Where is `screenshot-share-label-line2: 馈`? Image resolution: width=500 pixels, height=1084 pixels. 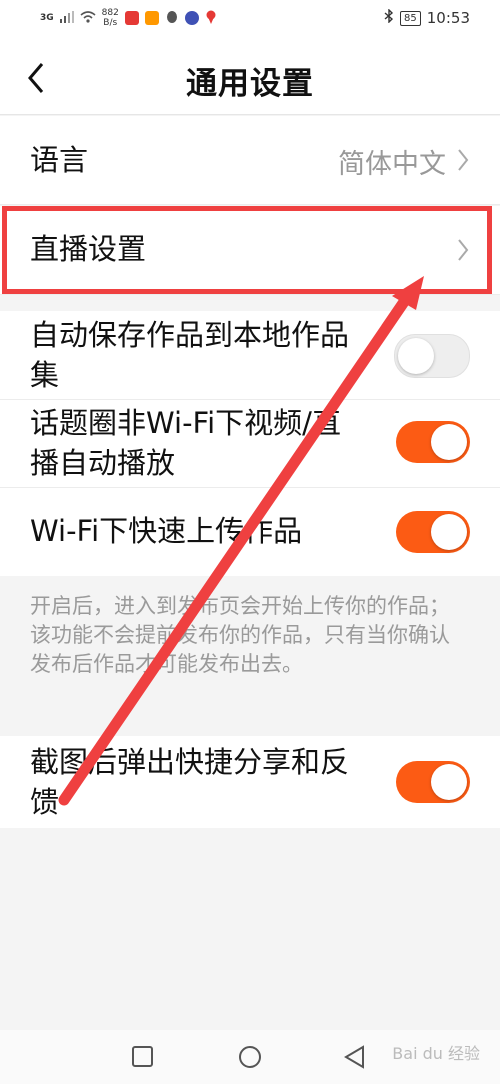 screenshot-share-label-line2: 馈 is located at coordinates (45, 802).